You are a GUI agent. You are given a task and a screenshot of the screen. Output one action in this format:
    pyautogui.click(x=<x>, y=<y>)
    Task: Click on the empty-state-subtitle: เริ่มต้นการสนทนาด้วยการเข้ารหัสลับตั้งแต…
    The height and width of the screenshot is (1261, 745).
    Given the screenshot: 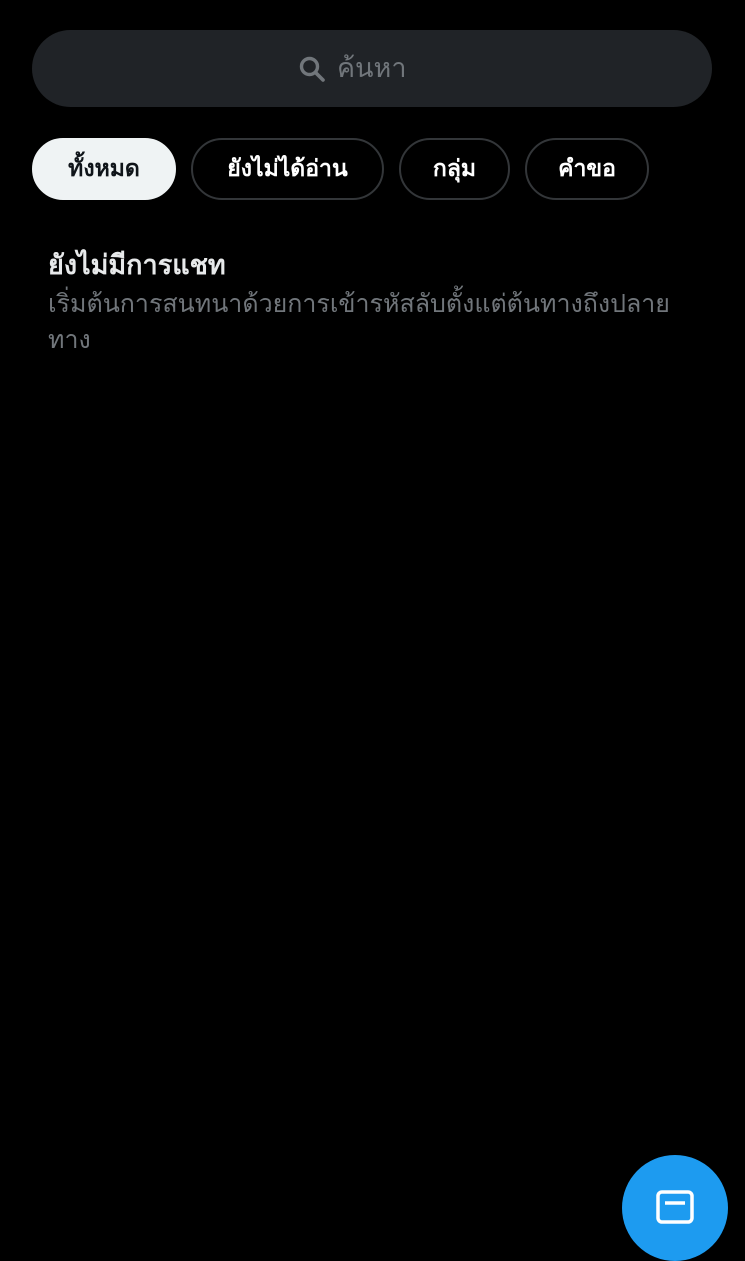 What is the action you would take?
    pyautogui.click(x=359, y=321)
    